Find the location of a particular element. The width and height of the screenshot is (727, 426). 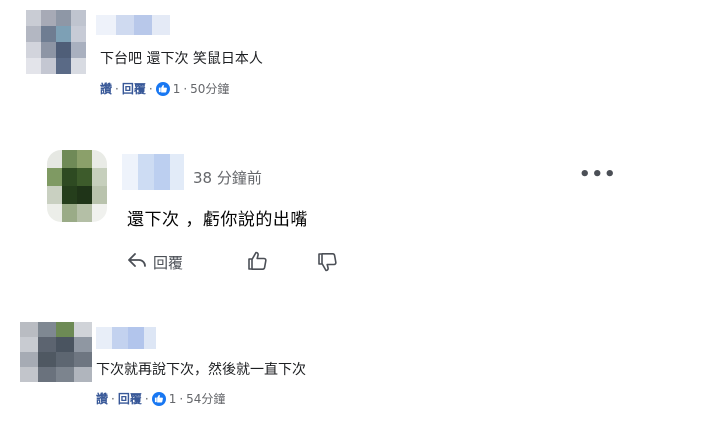

reply-arrow-icon is located at coordinates (137, 262).